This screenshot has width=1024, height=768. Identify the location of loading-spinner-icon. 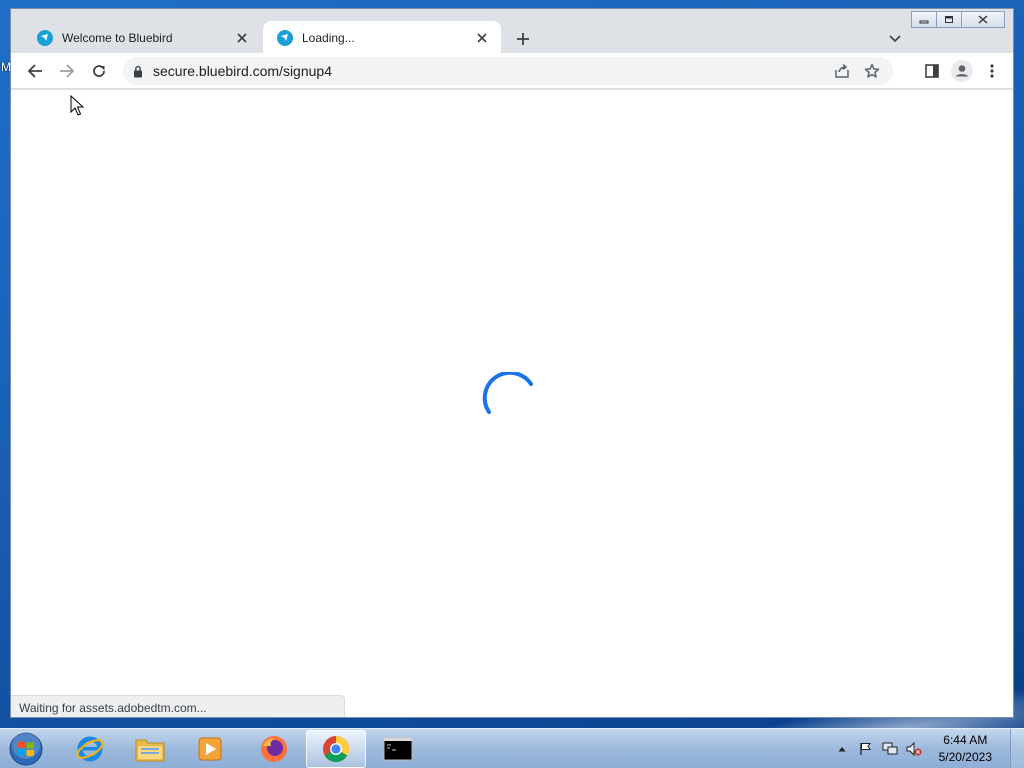
(507, 393).